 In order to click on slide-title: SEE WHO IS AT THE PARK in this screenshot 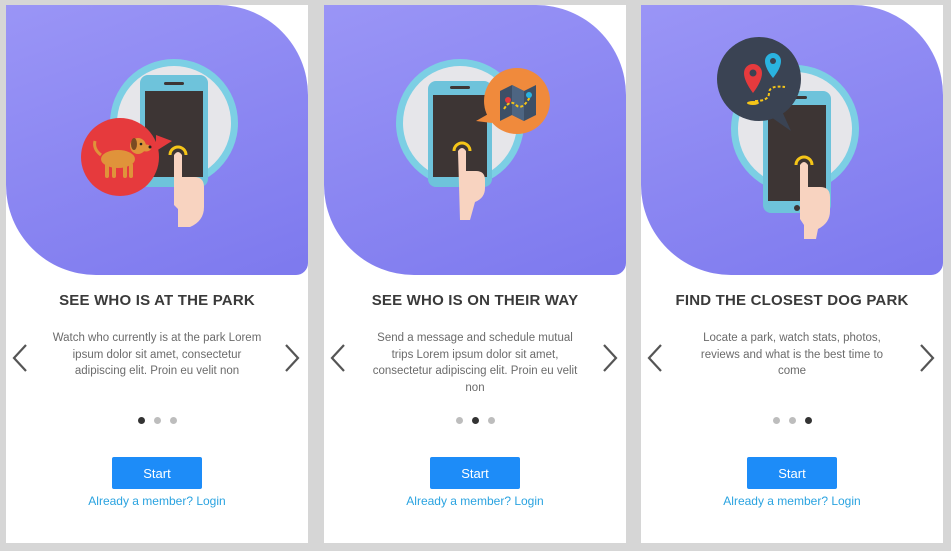, I will do `click(157, 300)`.